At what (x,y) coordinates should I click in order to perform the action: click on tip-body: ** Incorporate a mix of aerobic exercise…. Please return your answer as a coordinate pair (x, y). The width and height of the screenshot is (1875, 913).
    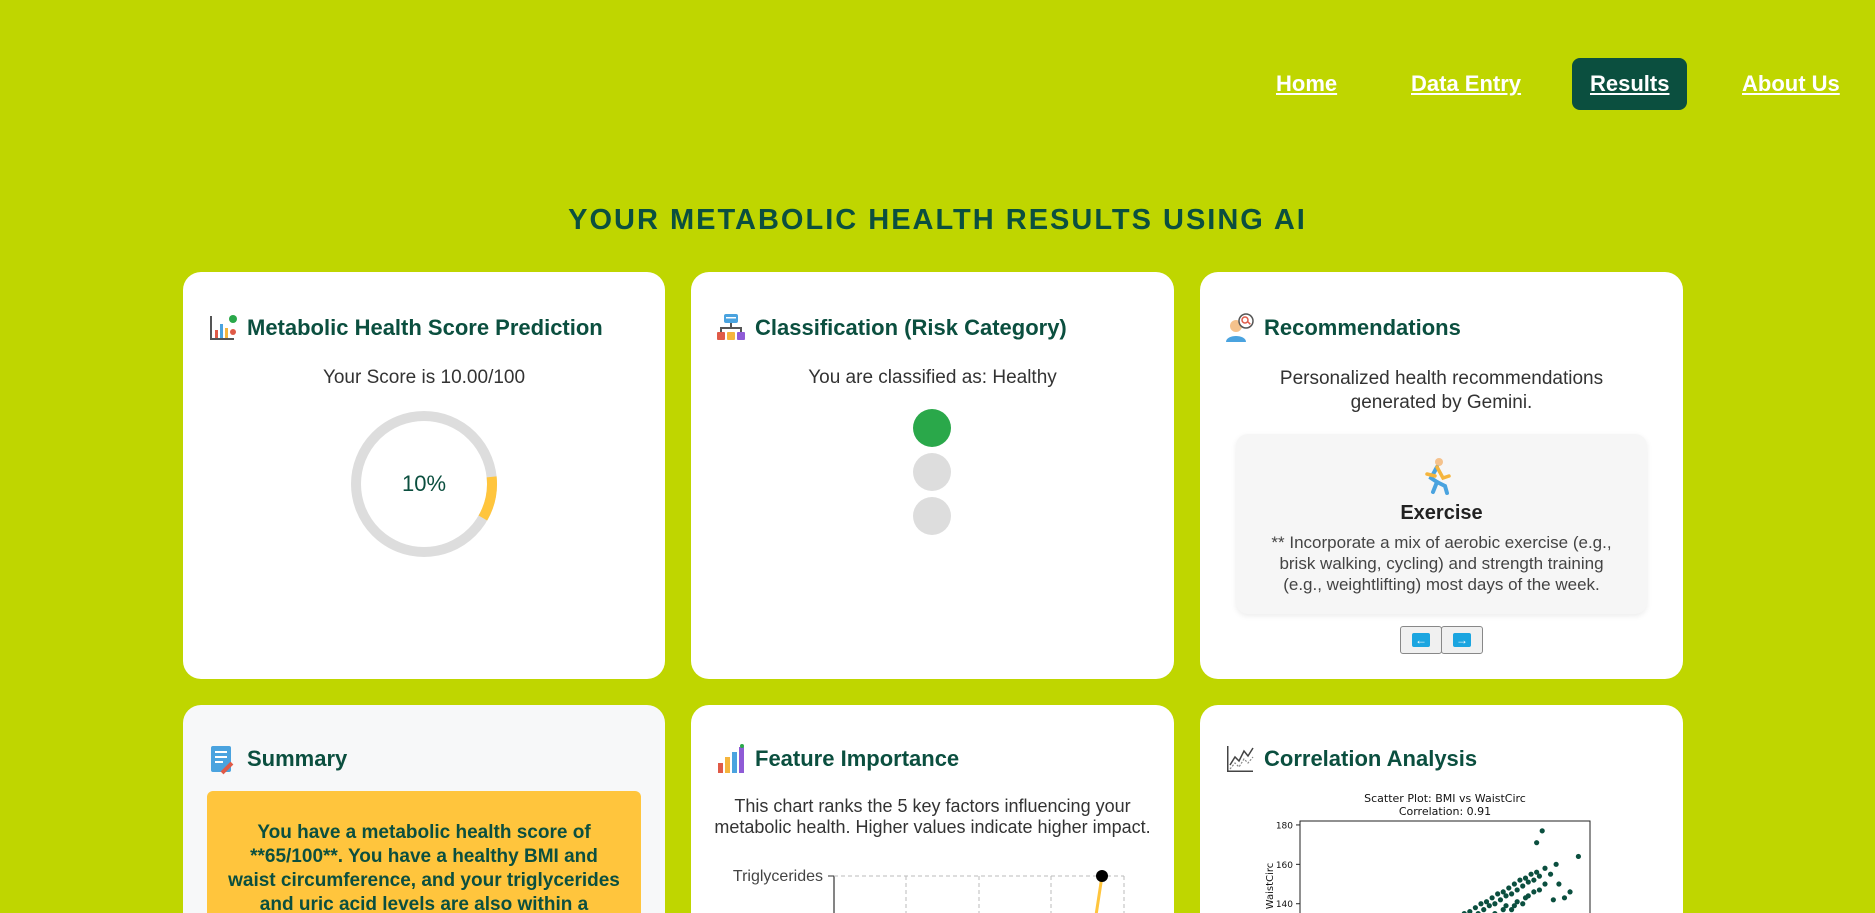
    Looking at the image, I should click on (1441, 563).